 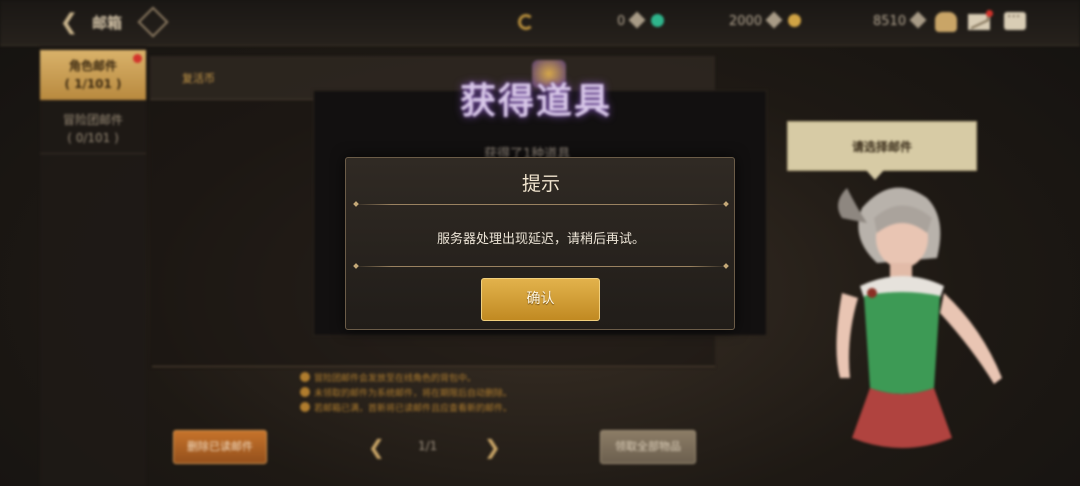 What do you see at coordinates (541, 204) in the screenshot?
I see `dialog-divider-top` at bounding box center [541, 204].